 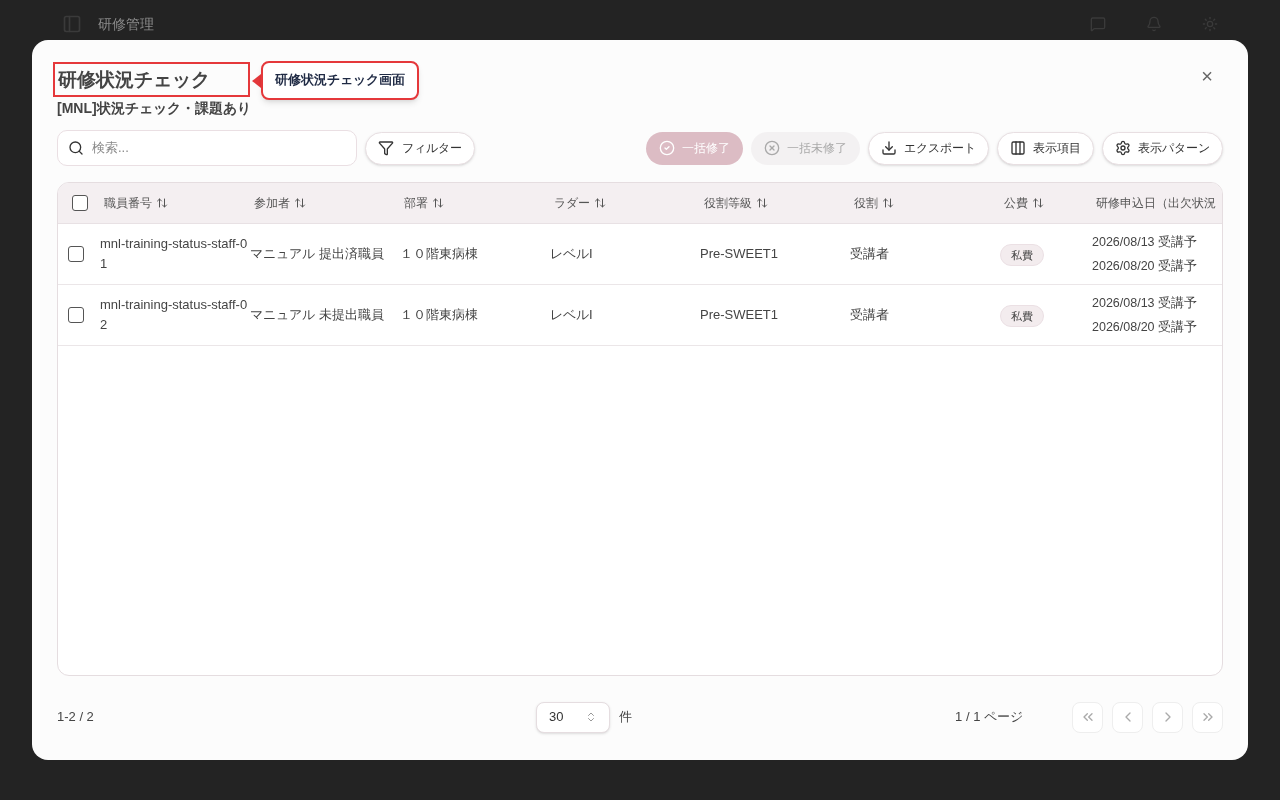 What do you see at coordinates (416, 203) in the screenshot?
I see `column-header: 部署` at bounding box center [416, 203].